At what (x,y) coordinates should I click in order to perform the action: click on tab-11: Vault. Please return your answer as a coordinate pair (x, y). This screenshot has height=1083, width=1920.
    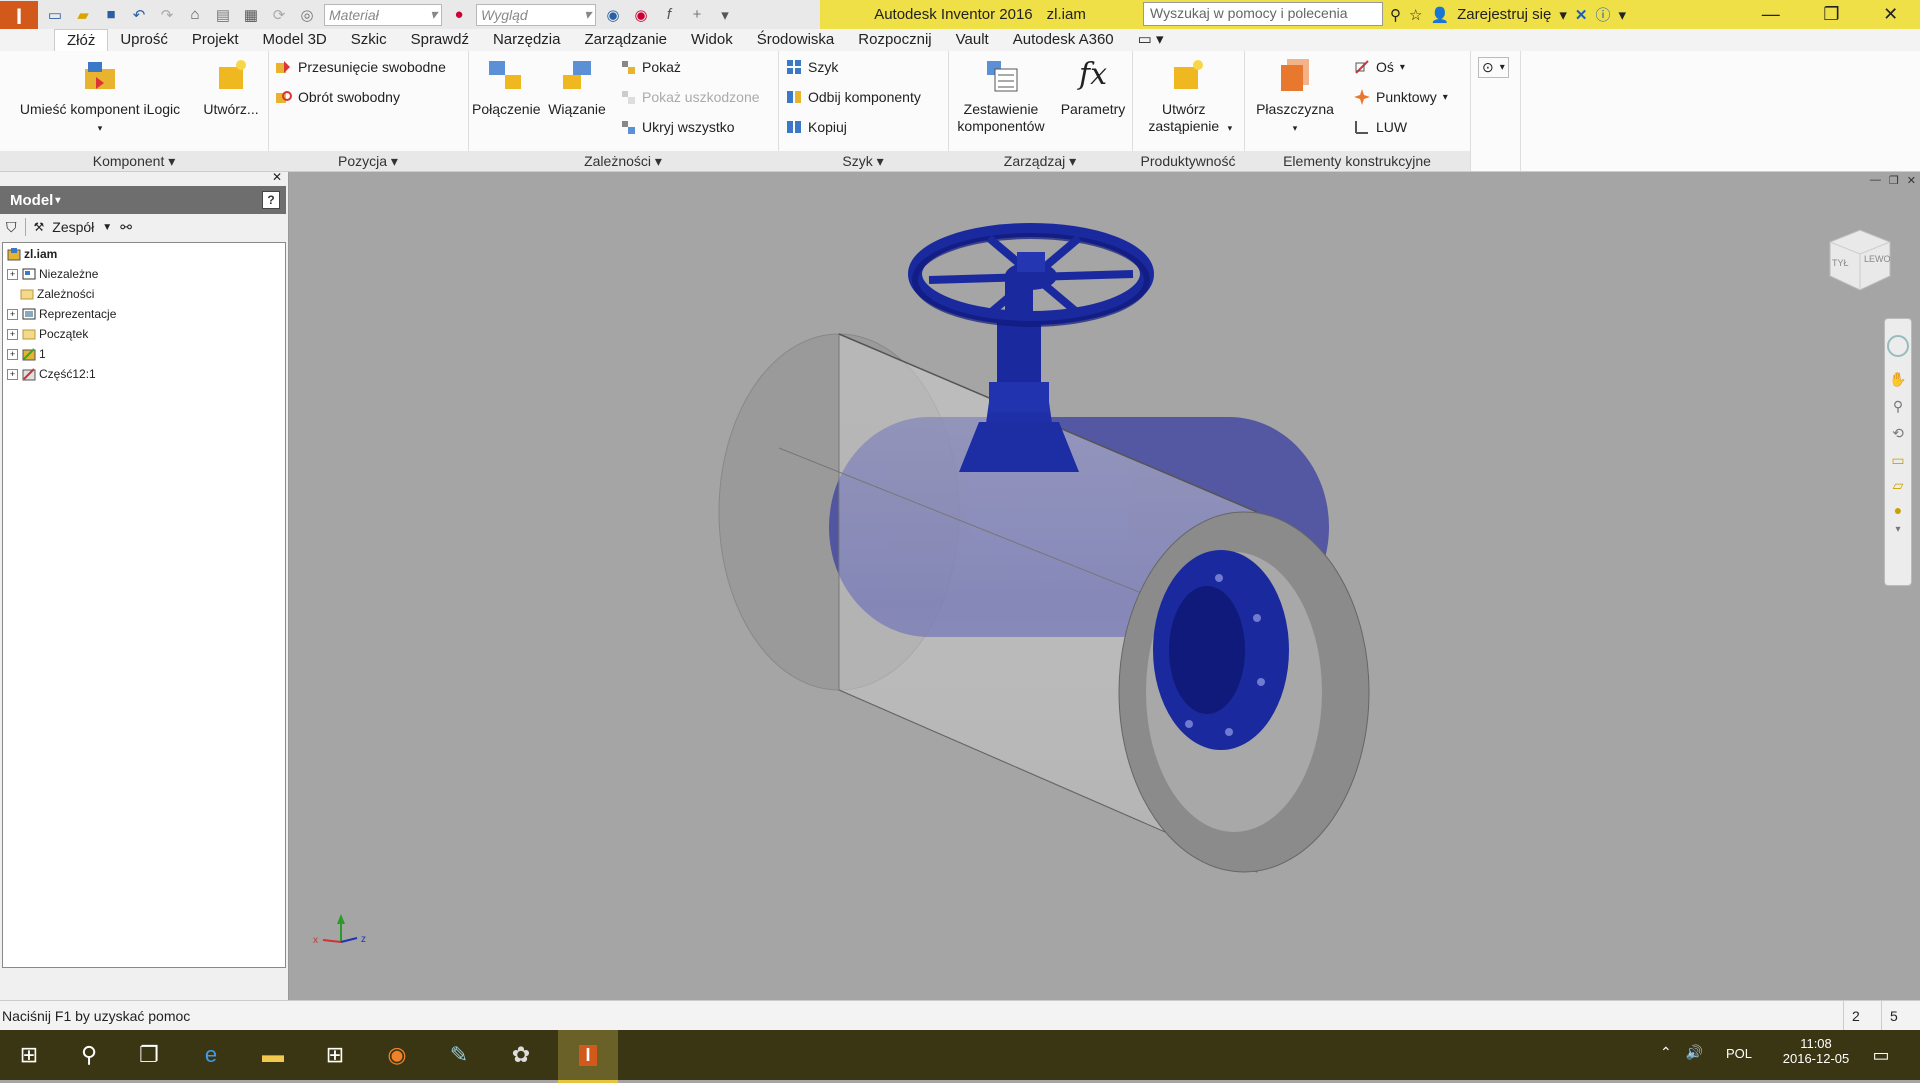
    Looking at the image, I should click on (972, 40).